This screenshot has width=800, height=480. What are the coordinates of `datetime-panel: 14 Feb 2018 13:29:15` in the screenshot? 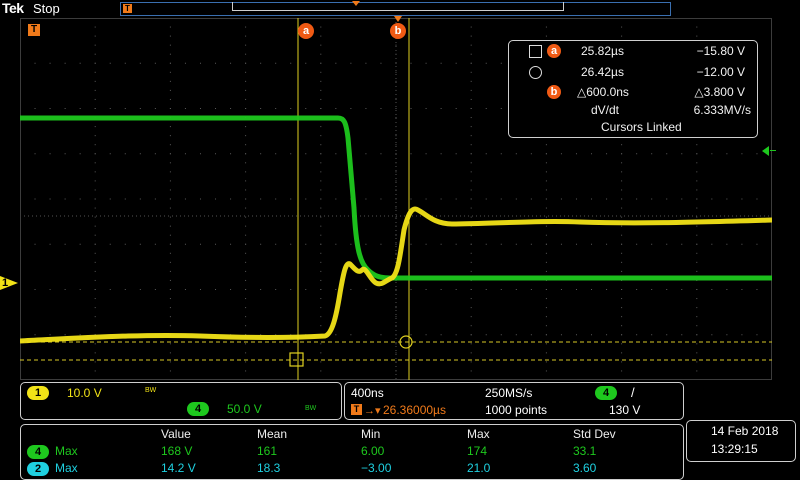 It's located at (741, 441).